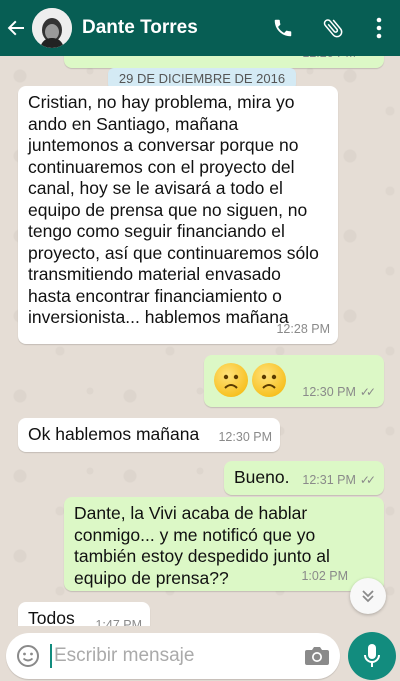  I want to click on phone-icon, so click(283, 28).